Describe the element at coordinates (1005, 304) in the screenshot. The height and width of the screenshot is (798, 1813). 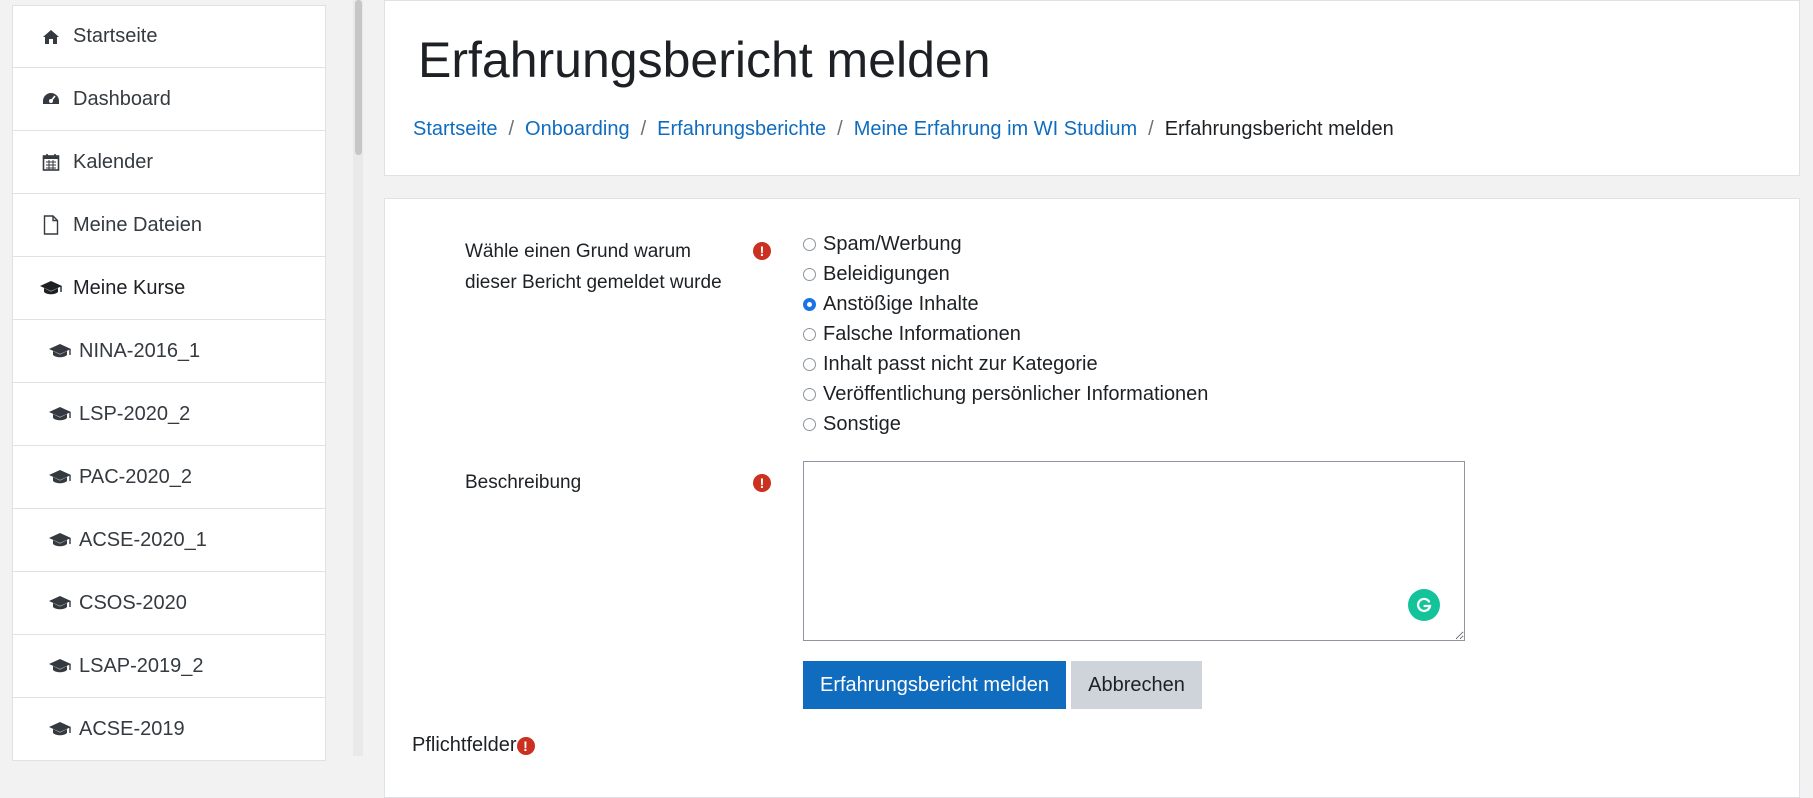
I see `reason-option-anstoessige-inhalte: Anstößige Inhalte` at that location.